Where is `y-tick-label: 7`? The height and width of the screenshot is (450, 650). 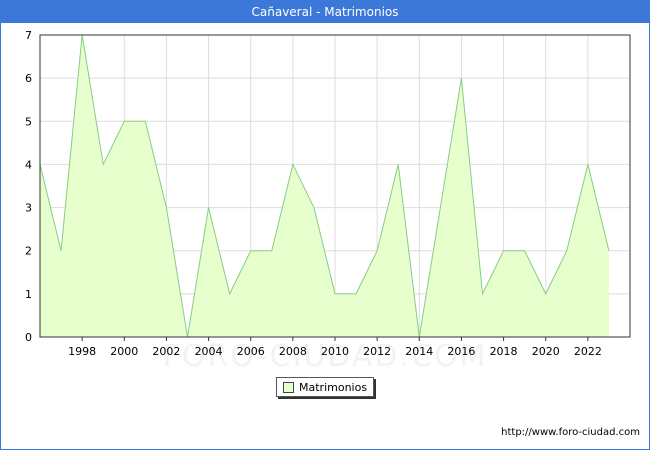 y-tick-label: 7 is located at coordinates (28, 35).